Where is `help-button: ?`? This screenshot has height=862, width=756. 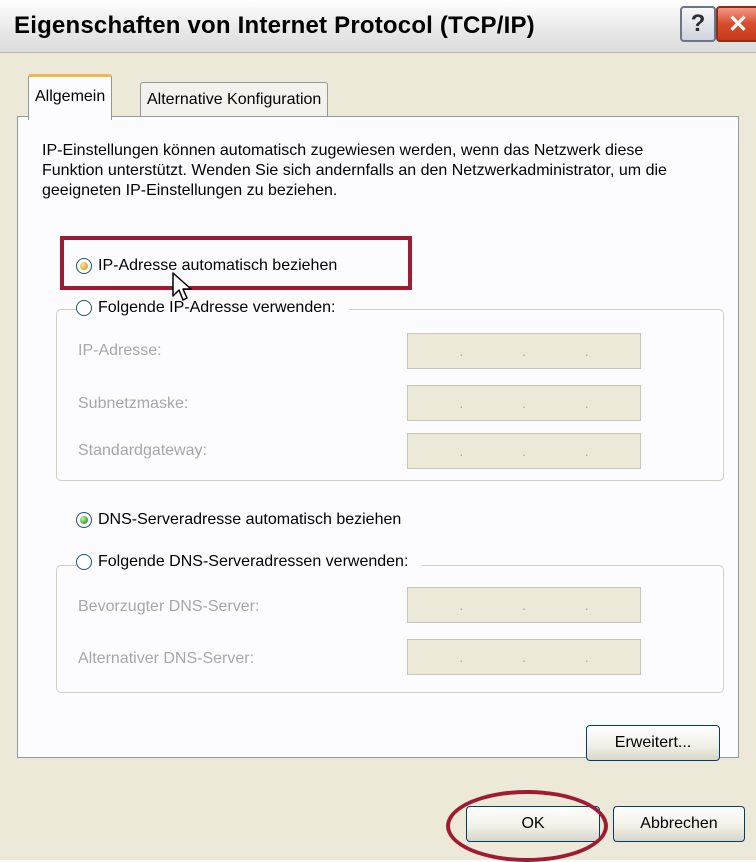 help-button: ? is located at coordinates (698, 24).